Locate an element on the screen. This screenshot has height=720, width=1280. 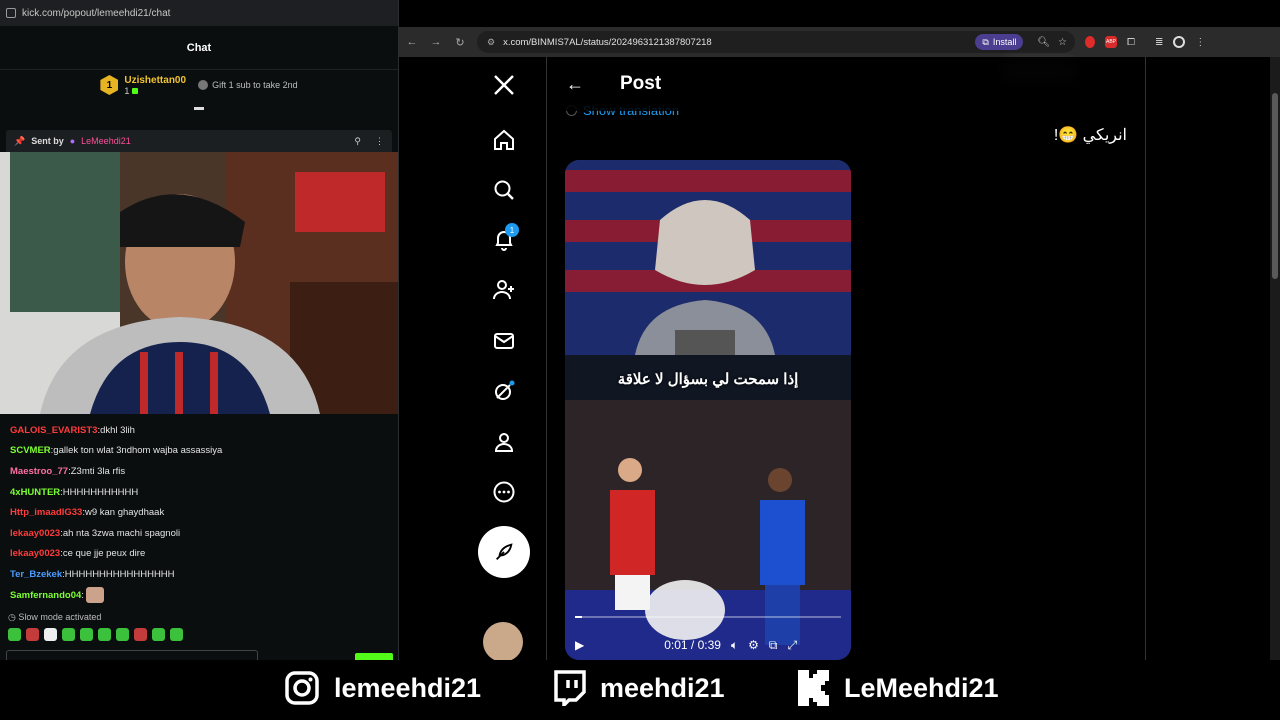
search-icon is located at coordinates (504, 190).